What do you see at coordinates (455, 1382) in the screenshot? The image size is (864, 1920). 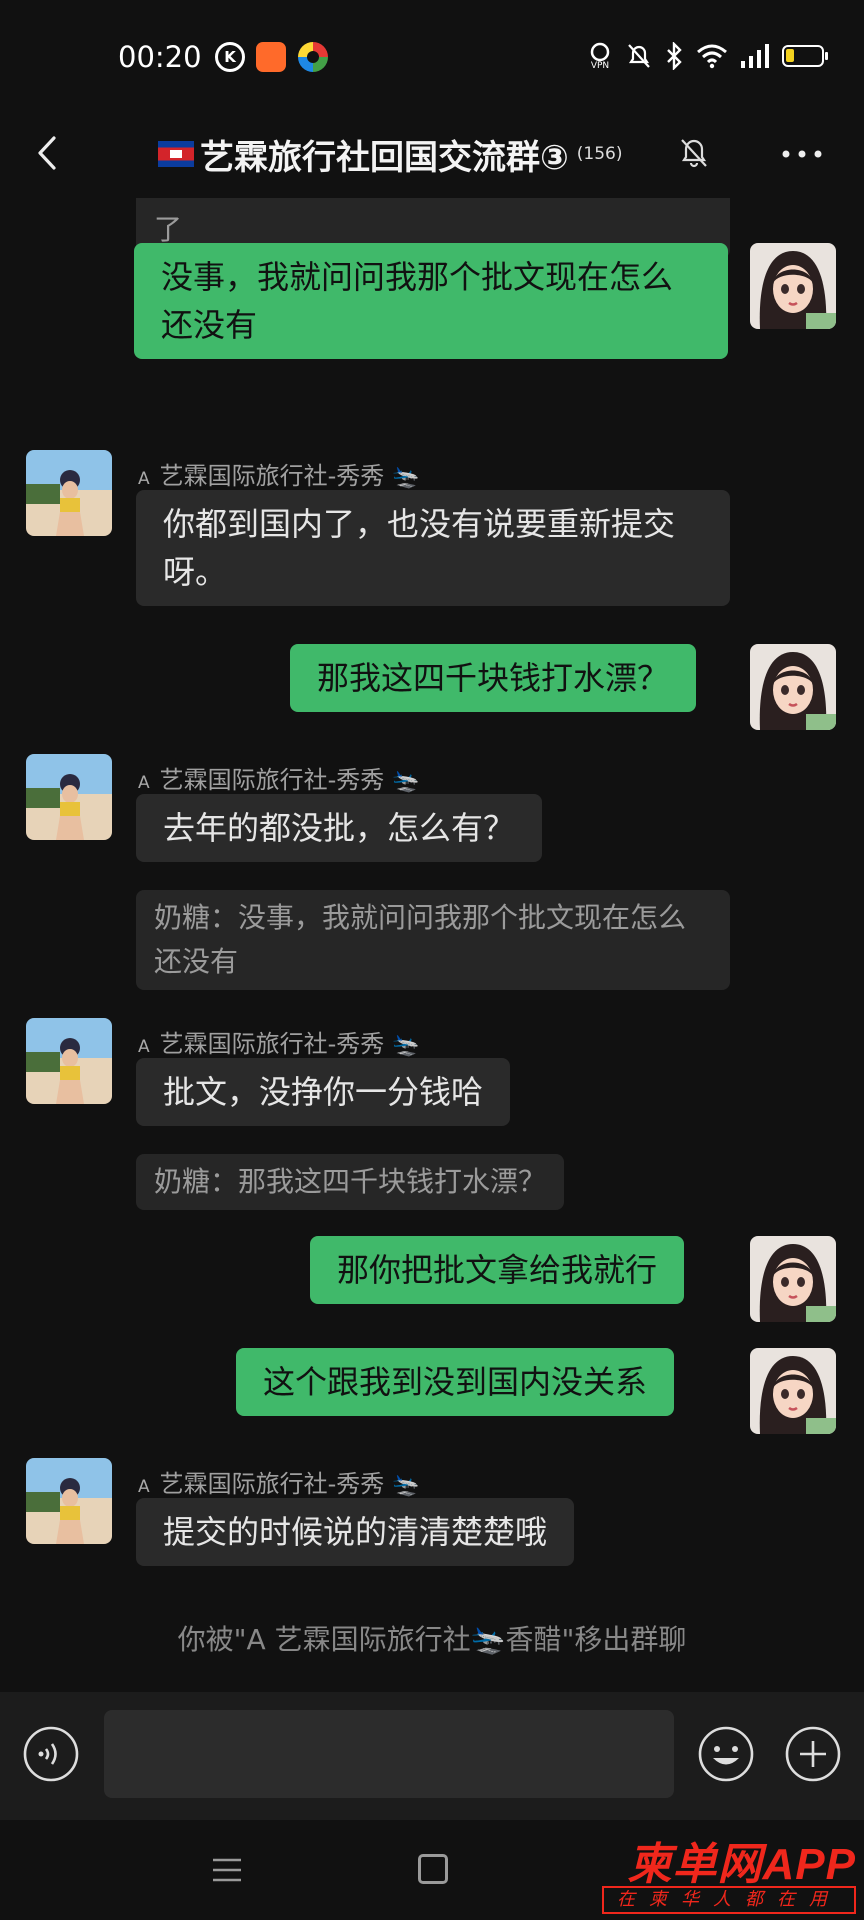 I see `my-message-bubble: 这个跟我到没到国内没关系` at bounding box center [455, 1382].